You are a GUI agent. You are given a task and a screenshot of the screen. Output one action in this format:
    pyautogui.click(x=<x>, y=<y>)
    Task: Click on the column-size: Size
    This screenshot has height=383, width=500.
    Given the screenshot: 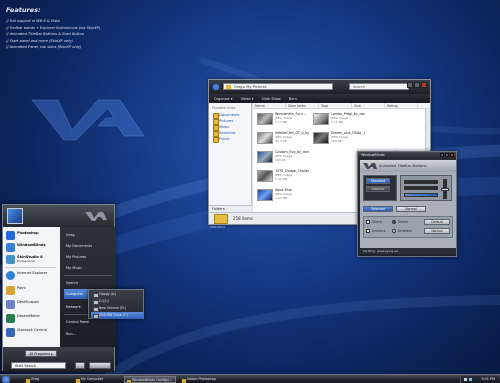 What is the action you would take?
    pyautogui.click(x=368, y=105)
    